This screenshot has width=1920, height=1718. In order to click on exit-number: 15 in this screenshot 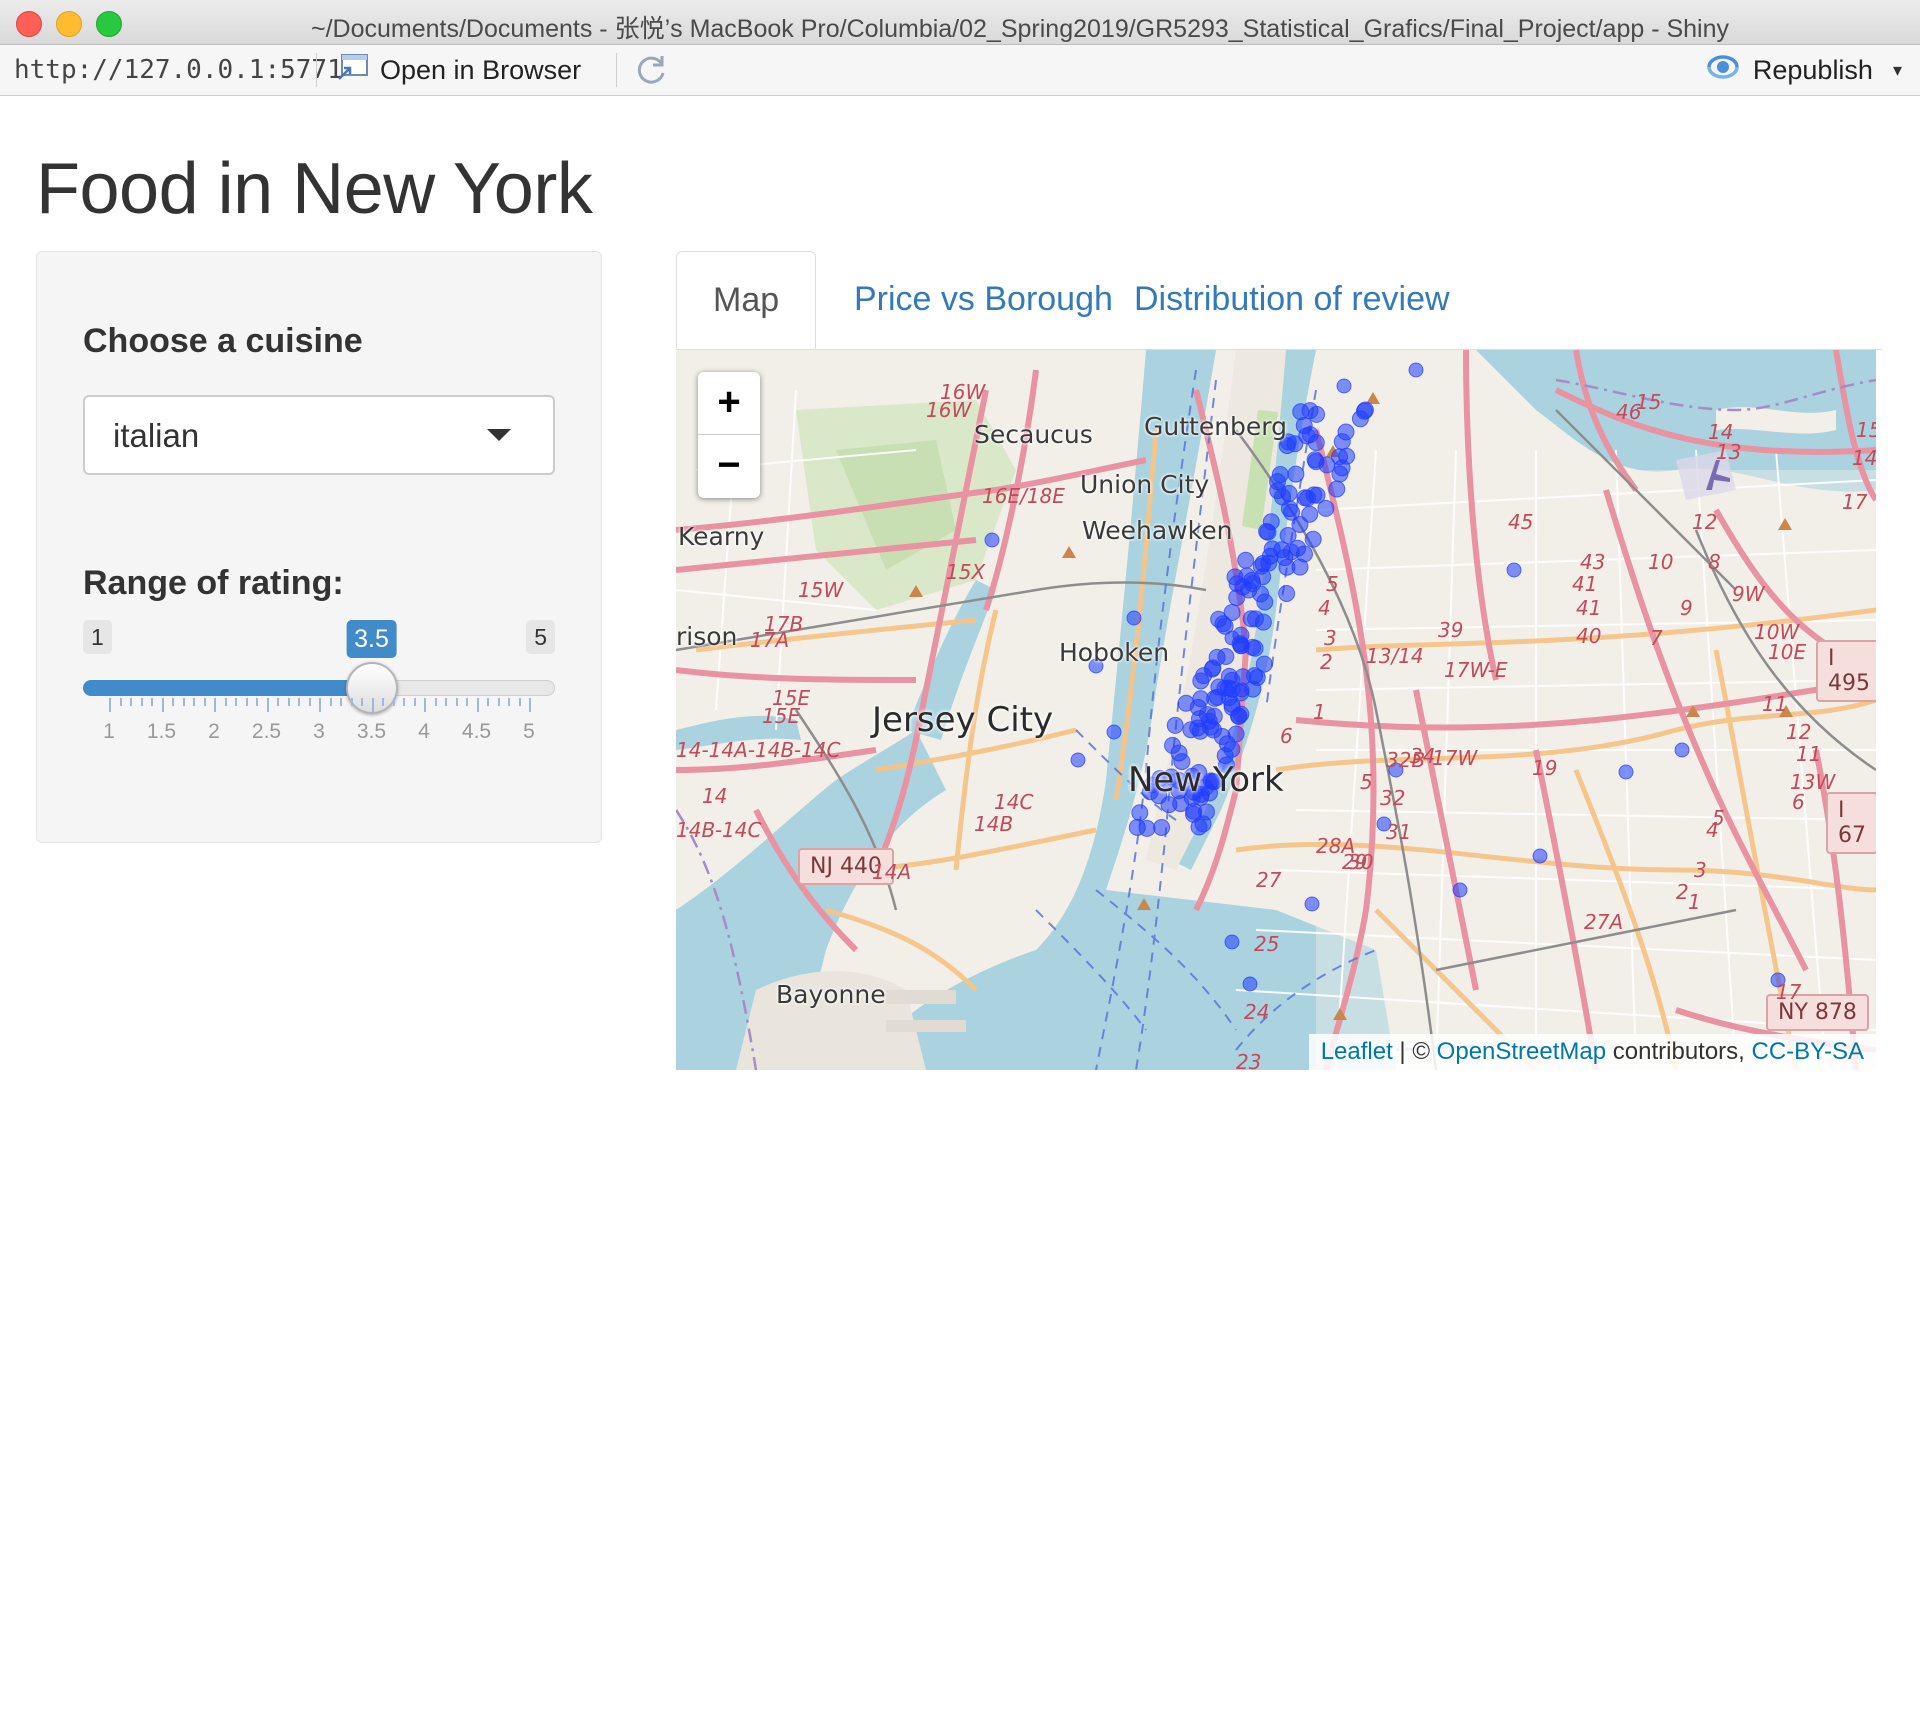, I will do `click(1866, 430)`.